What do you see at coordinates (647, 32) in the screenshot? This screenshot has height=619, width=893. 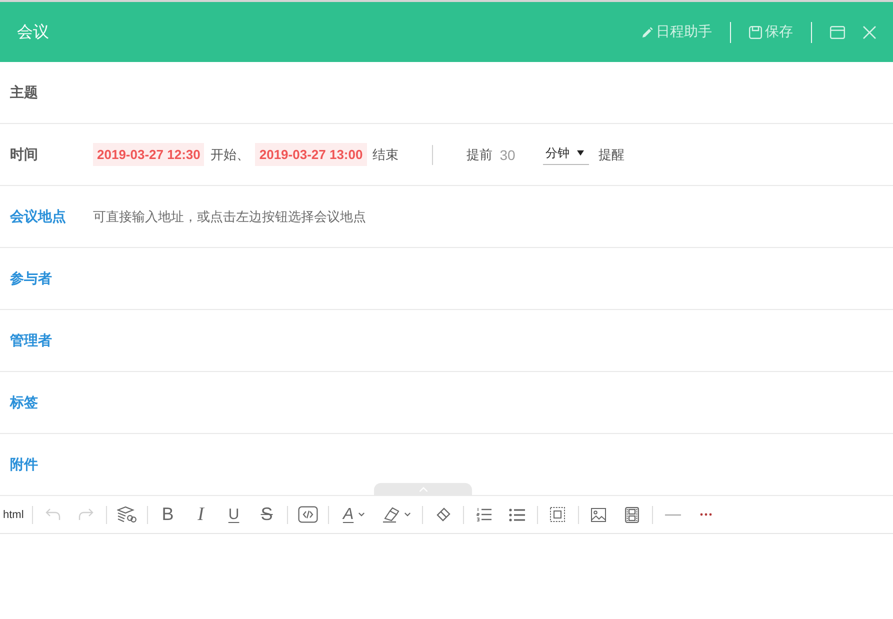 I see `pencil-icon` at bounding box center [647, 32].